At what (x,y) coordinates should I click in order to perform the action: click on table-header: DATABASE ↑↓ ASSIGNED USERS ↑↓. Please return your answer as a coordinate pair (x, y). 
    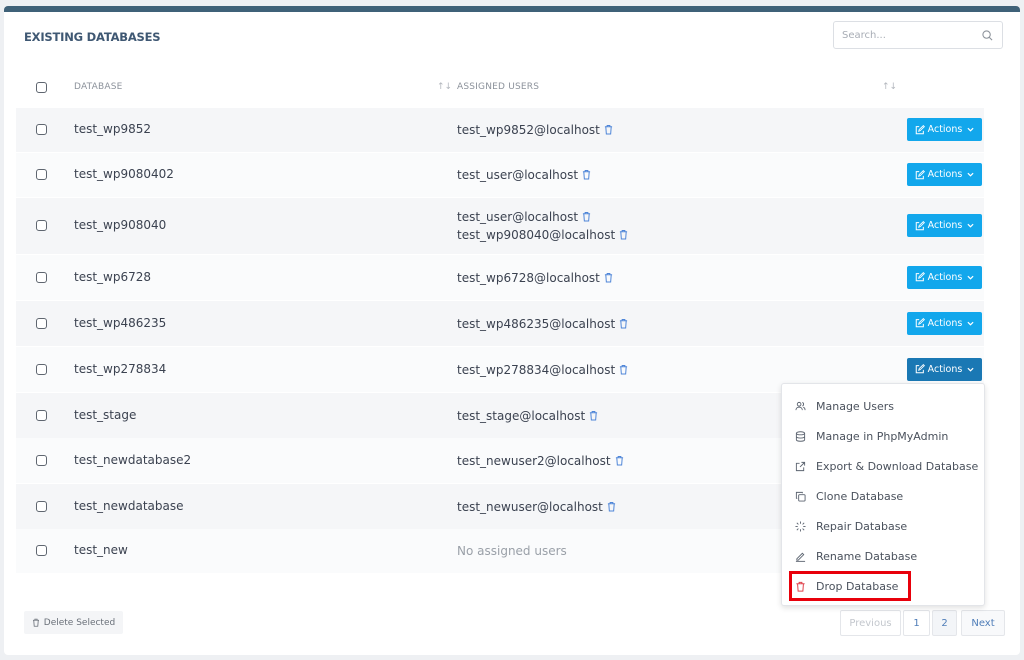
    Looking at the image, I should click on (500, 88).